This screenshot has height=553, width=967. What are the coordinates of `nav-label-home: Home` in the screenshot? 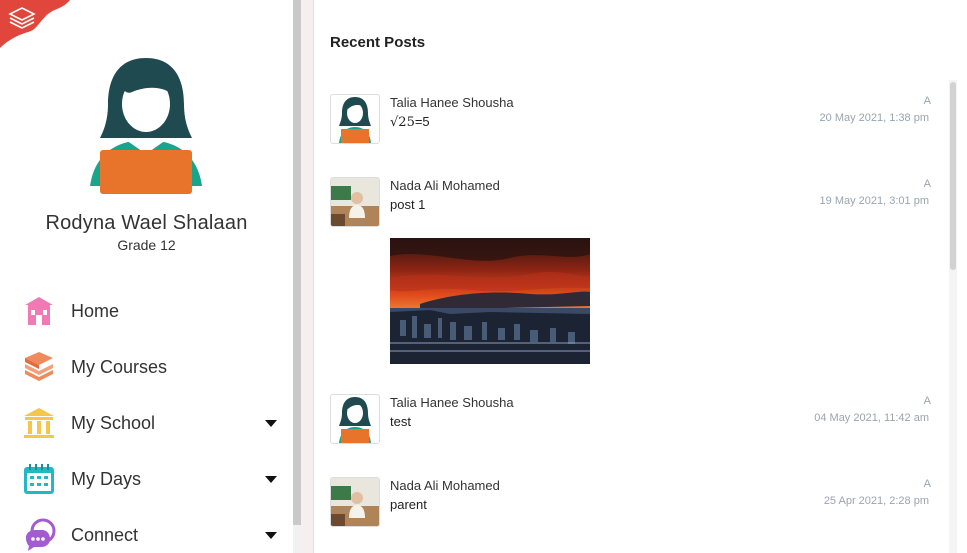 It's located at (95, 310).